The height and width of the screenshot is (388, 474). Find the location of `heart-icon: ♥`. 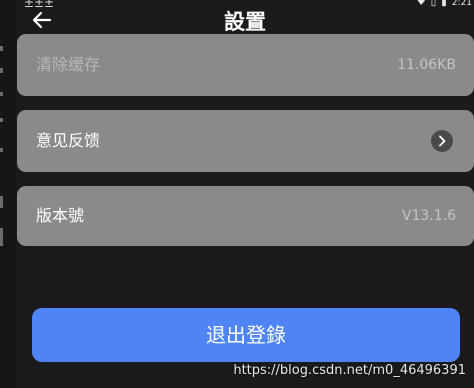

heart-icon: ♥ is located at coordinates (421, 4).